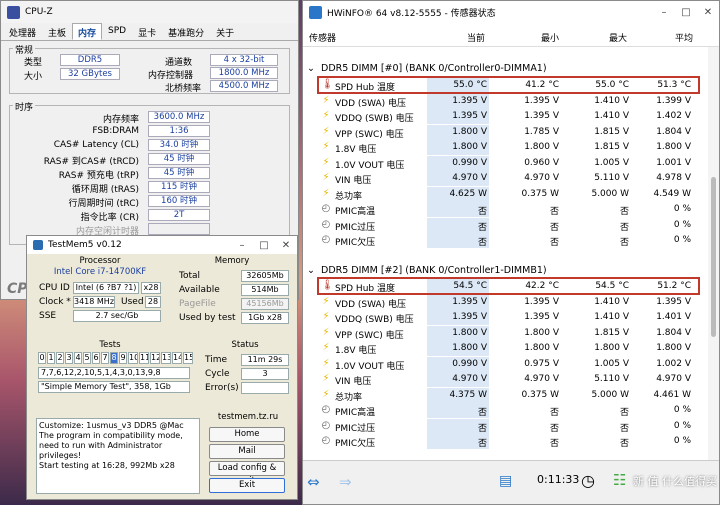 The image size is (720, 505). Describe the element at coordinates (117, 31) in the screenshot. I see `tab-spd: SPD` at that location.